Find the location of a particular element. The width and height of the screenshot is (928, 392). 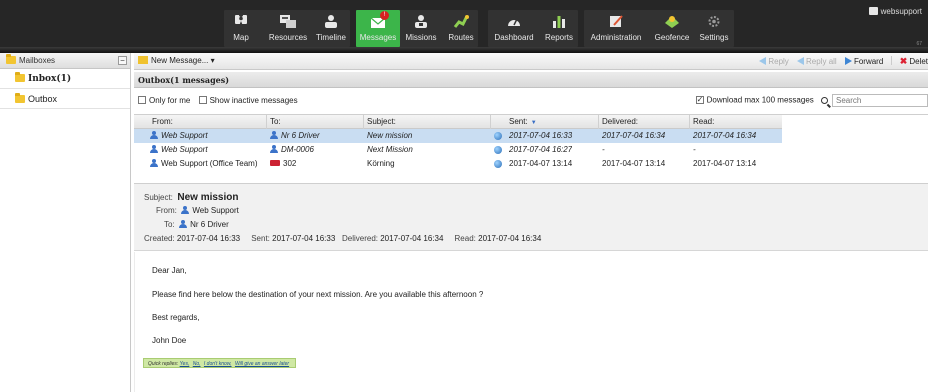

cell-to: Nr 6 Driver is located at coordinates (295, 136).